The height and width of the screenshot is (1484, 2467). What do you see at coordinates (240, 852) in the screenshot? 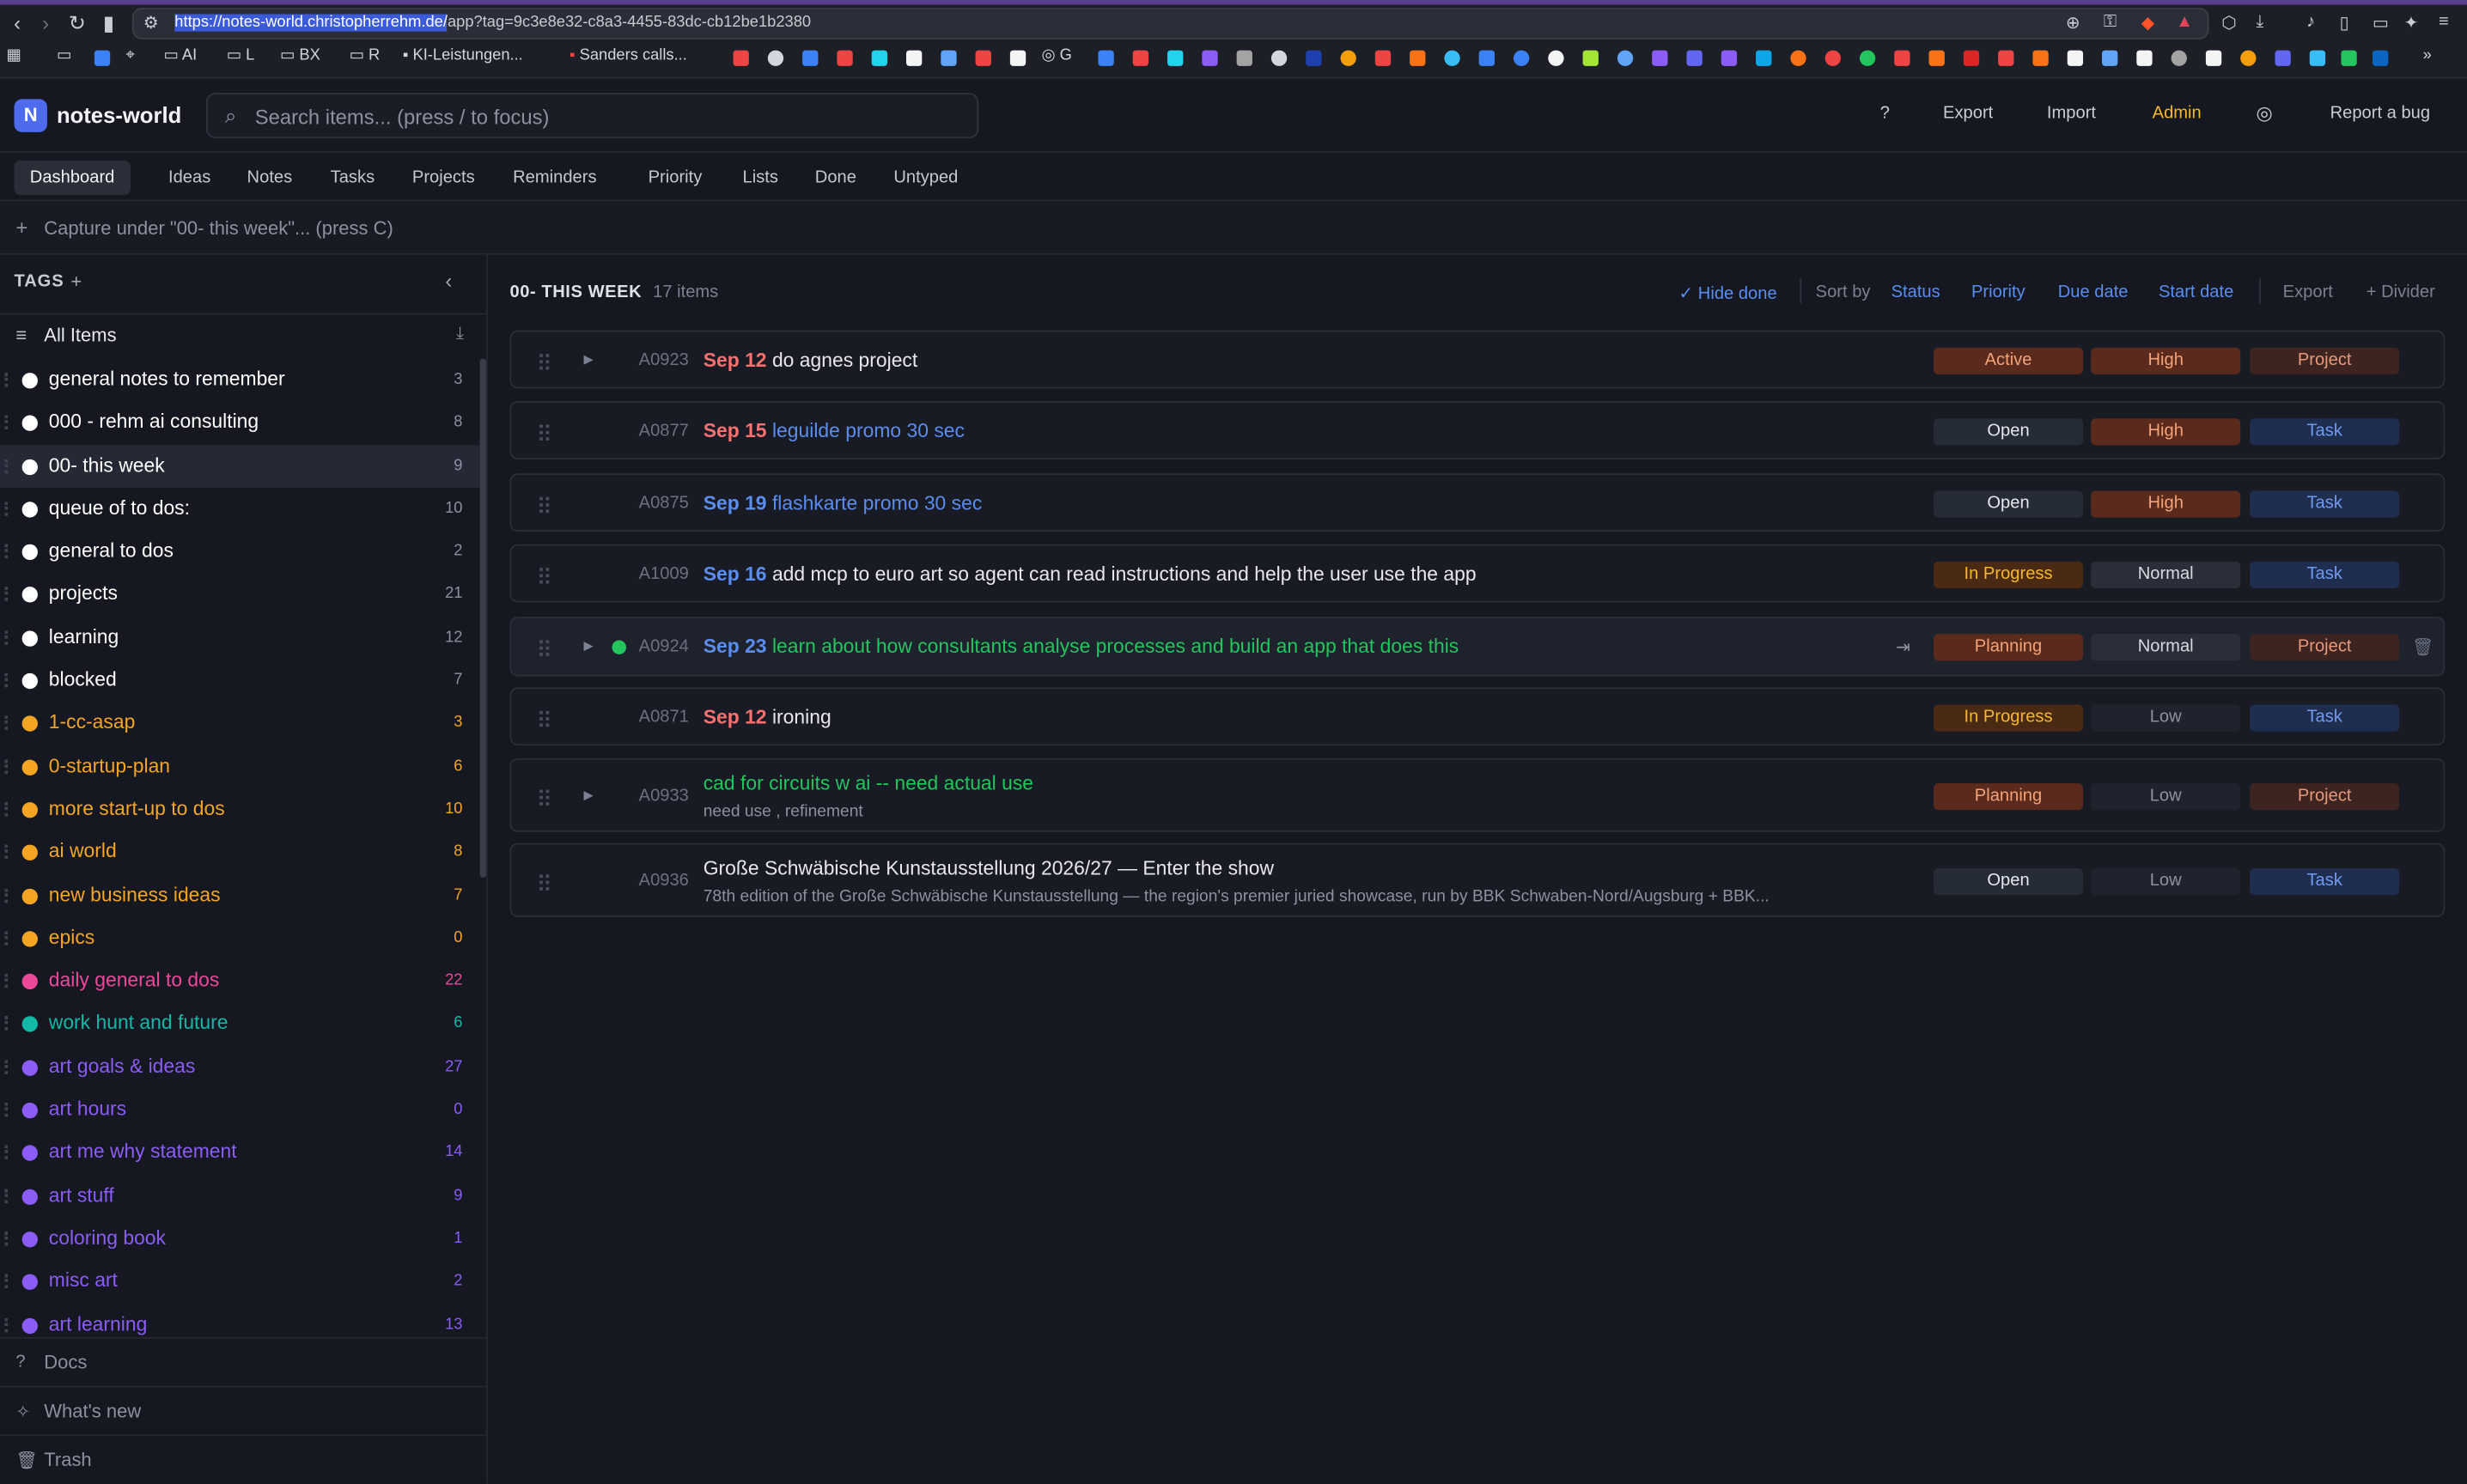
I see `sidebar-tag-item: ai world 8` at bounding box center [240, 852].